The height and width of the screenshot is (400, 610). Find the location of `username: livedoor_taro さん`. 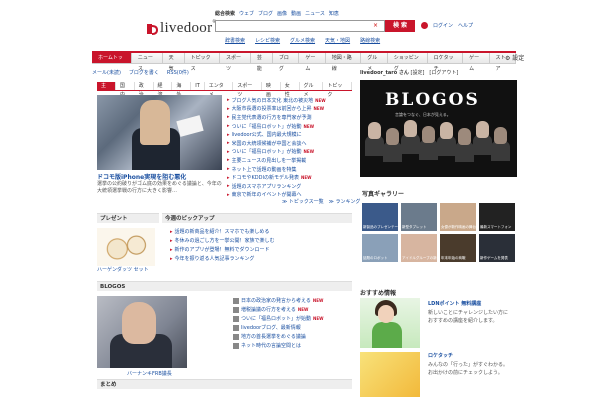

username: livedoor_taro さん is located at coordinates (384, 73).